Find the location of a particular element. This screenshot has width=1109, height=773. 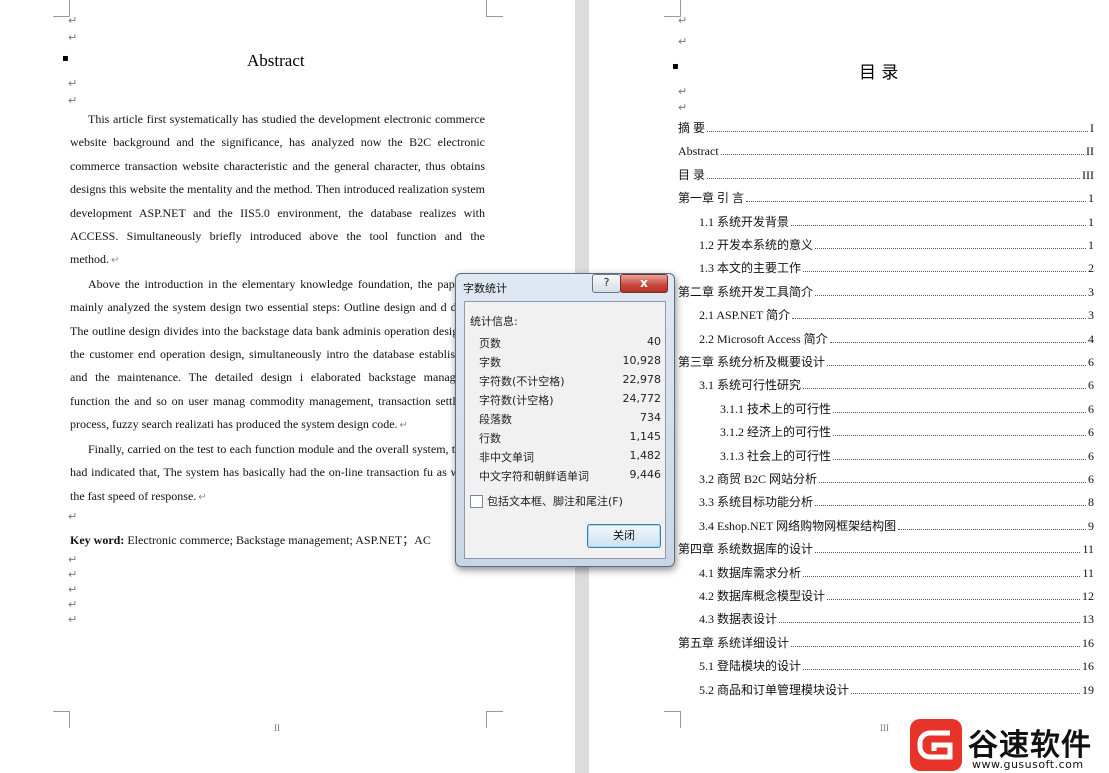

toc-entry: 3.1.1 技术上的可行性 6 is located at coordinates (907, 408).